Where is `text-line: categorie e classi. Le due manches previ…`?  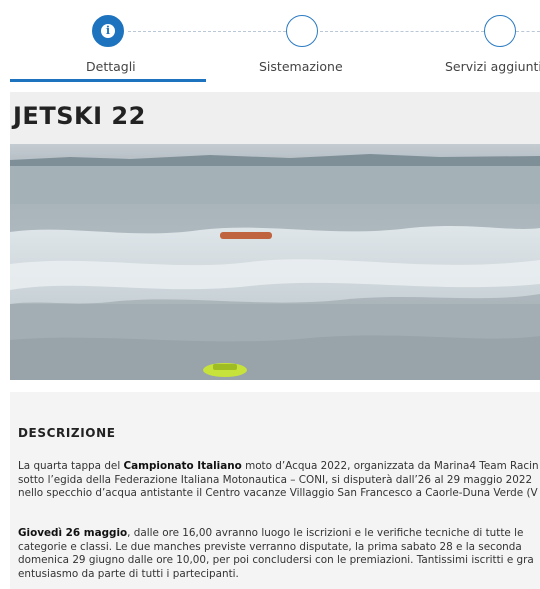
text-line: categorie e classi. Le due manches previ… is located at coordinates (270, 546).